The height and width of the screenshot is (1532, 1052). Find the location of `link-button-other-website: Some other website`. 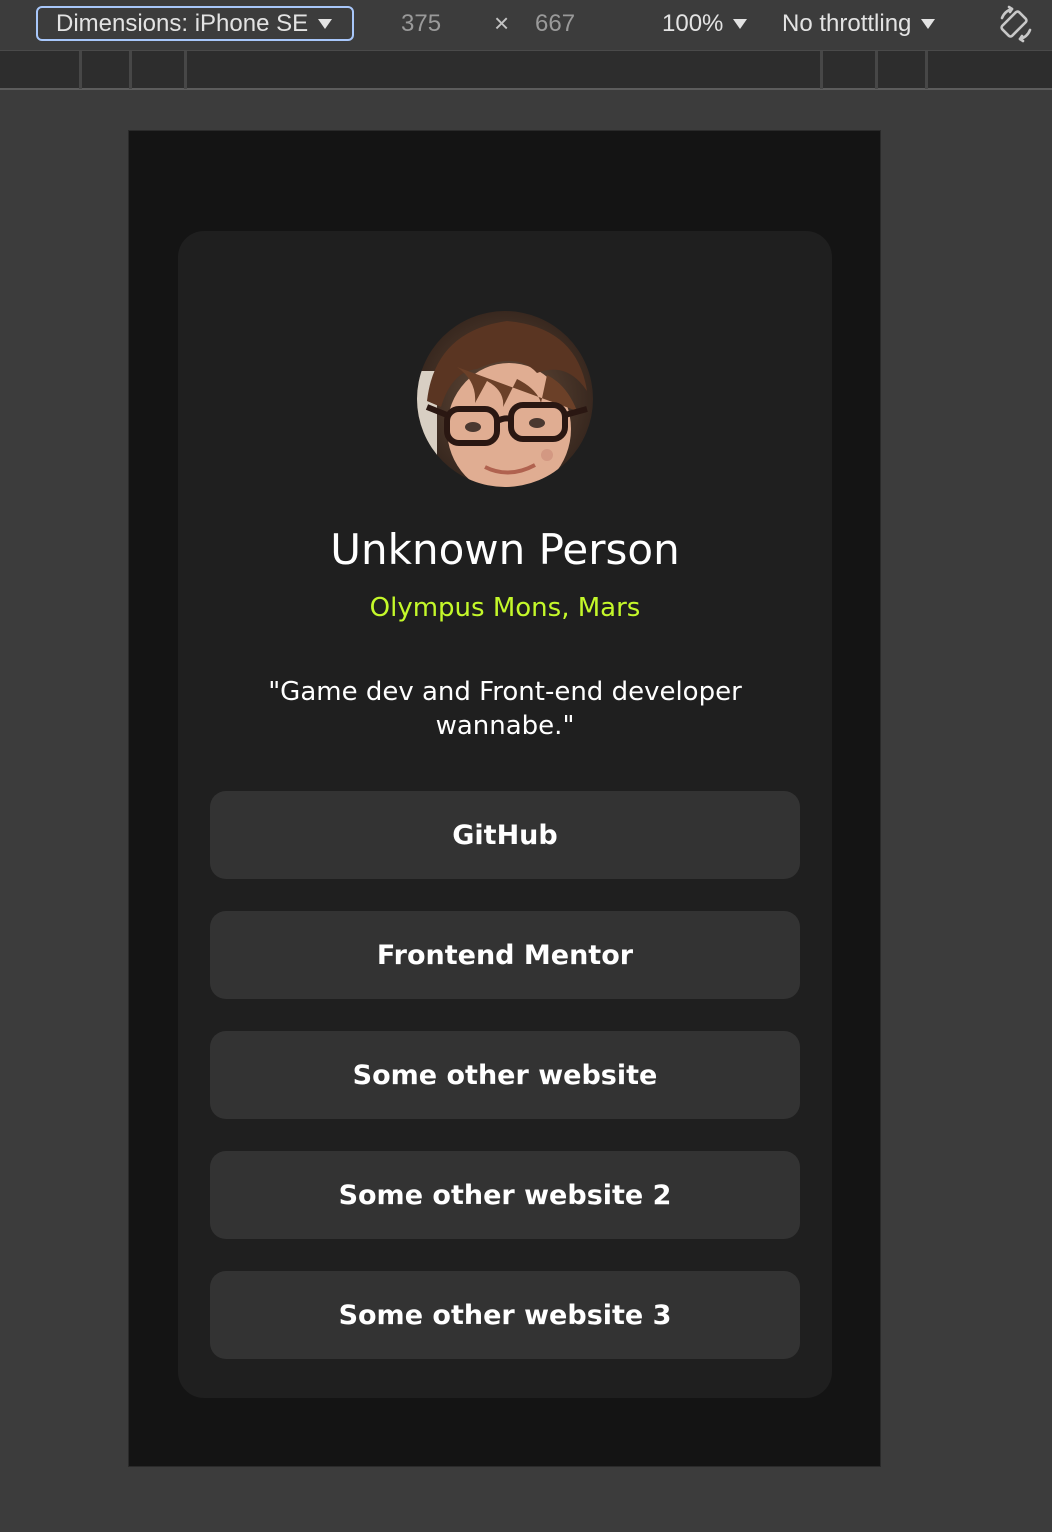

link-button-other-website: Some other website is located at coordinates (505, 1075).